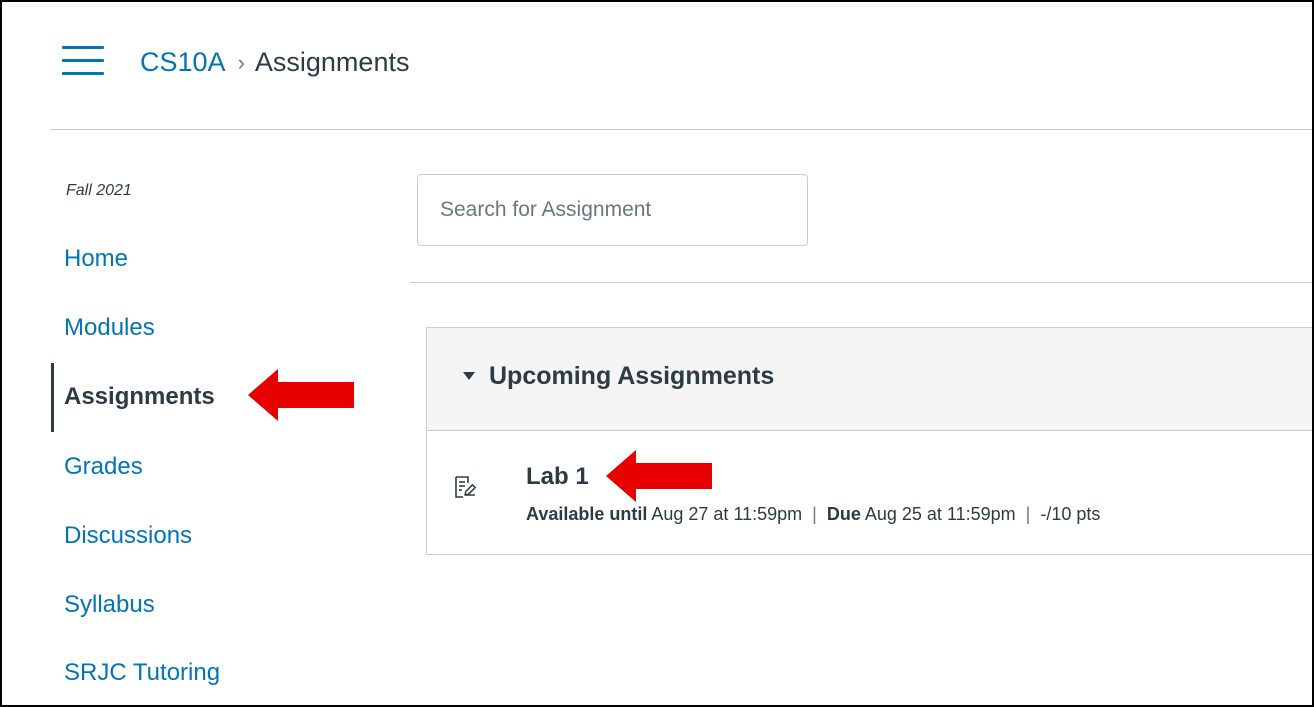 This screenshot has height=707, width=1314. What do you see at coordinates (109, 328) in the screenshot?
I see `sidebar-item-modules: Modules` at bounding box center [109, 328].